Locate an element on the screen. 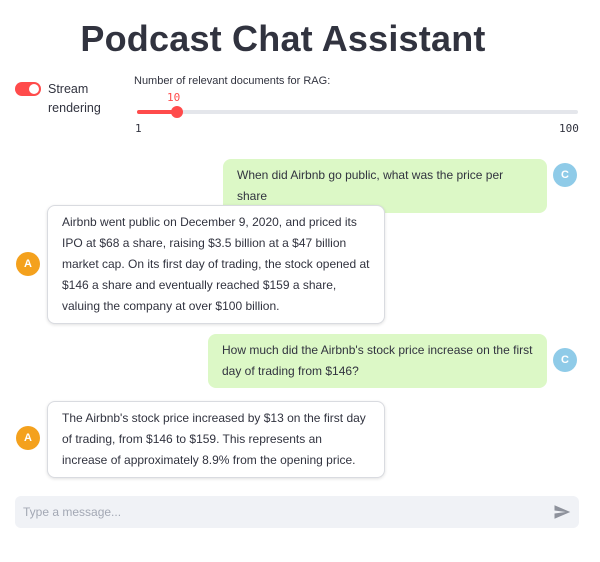 This screenshot has height=562, width=600. stream-toggle is located at coordinates (28, 89).